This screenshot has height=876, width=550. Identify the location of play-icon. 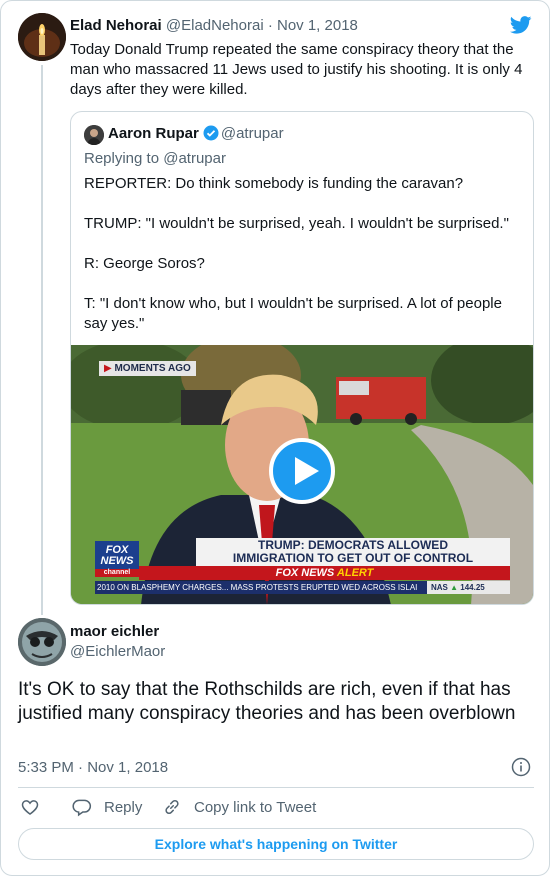
(302, 471).